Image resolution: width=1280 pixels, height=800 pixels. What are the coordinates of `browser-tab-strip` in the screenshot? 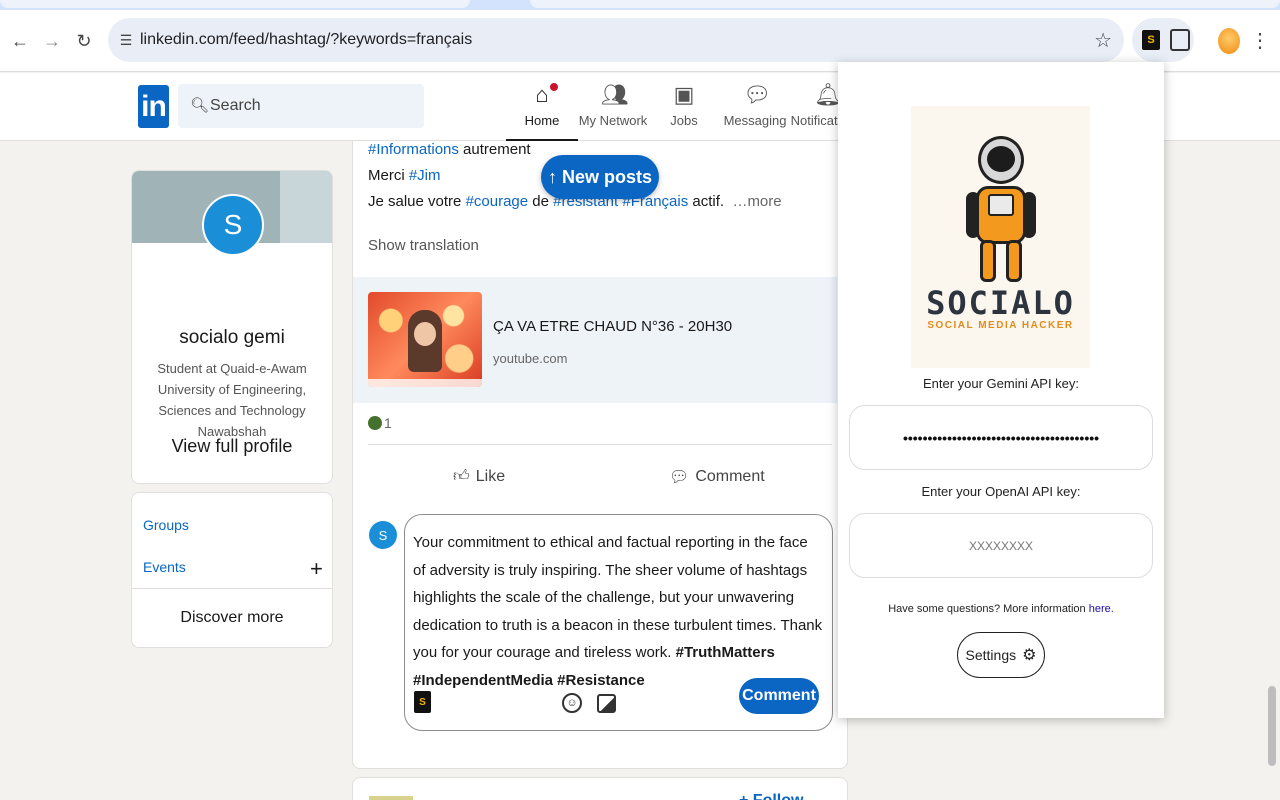 It's located at (640, 5).